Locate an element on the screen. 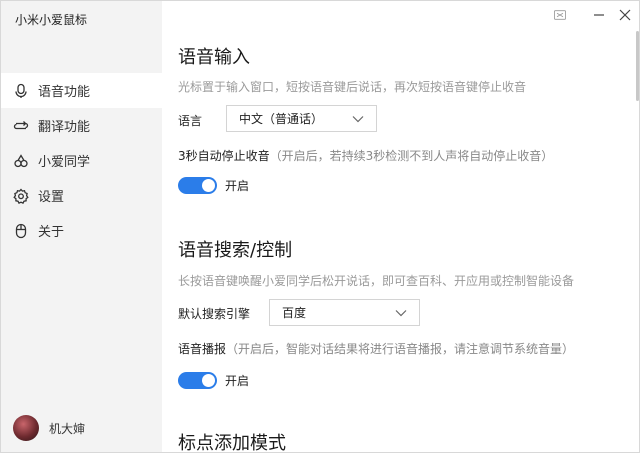  sidebar-item-voice: 语音功能 is located at coordinates (81, 90).